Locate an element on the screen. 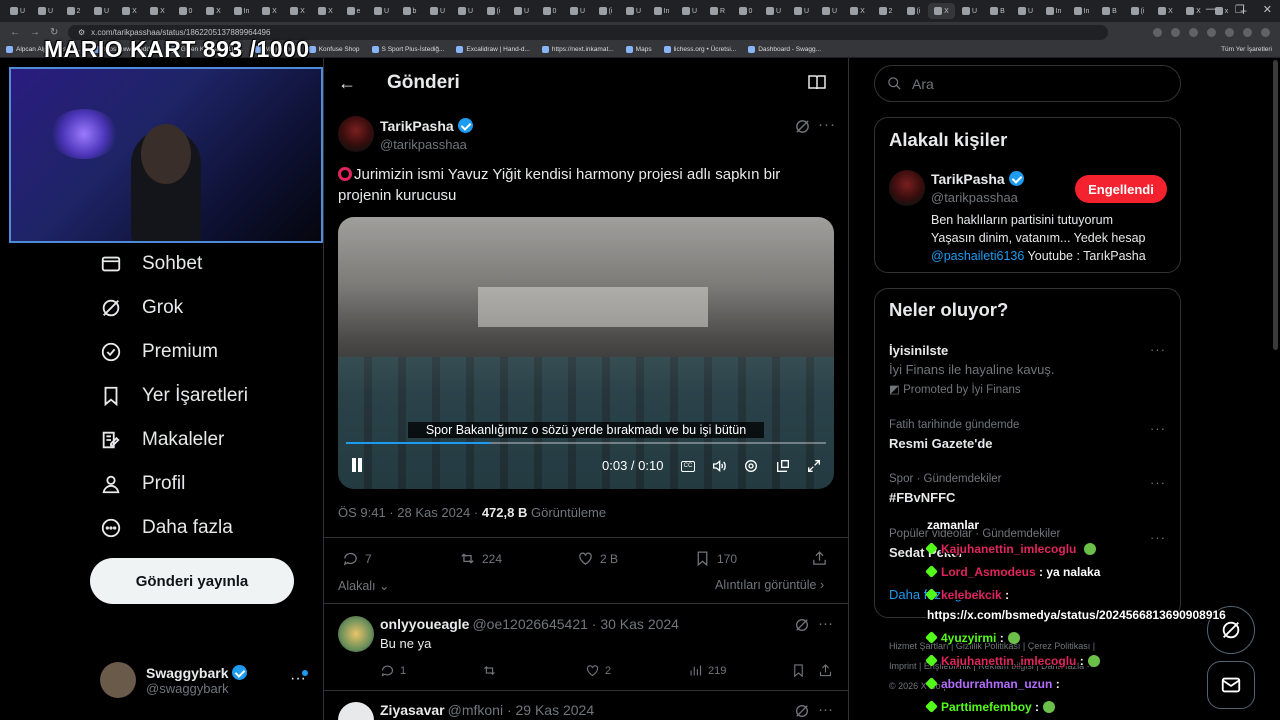  related-avatar is located at coordinates (907, 188).